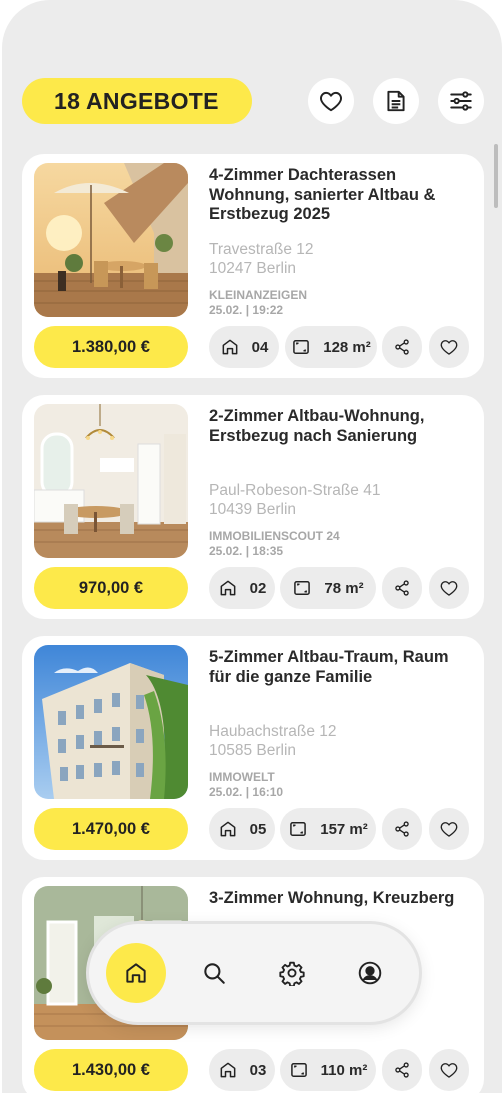  I want to click on listing-meta: IMMOWELT 25.02. | 16:10, so click(246, 785).